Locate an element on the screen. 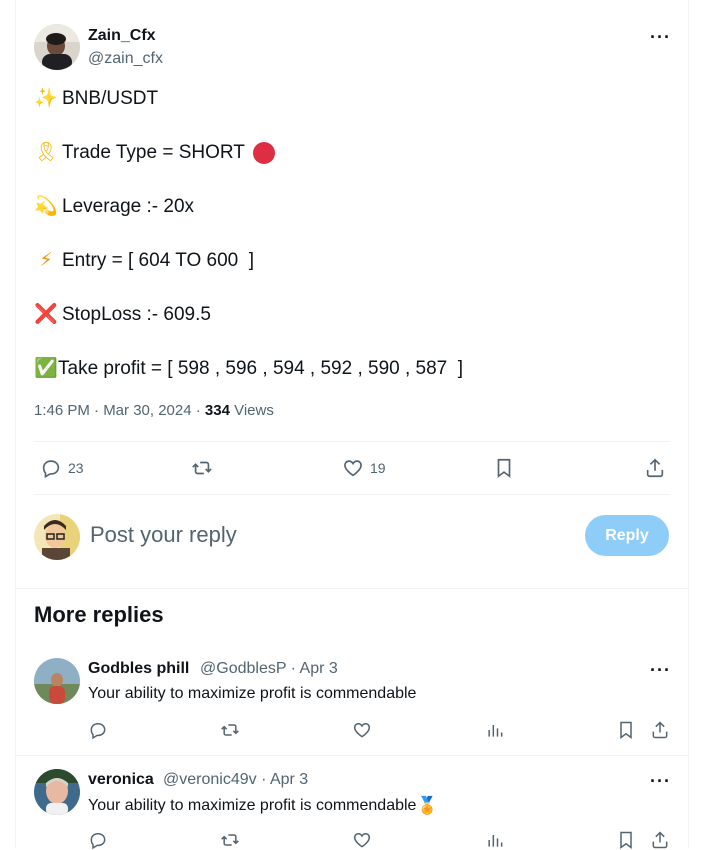 The image size is (703, 850). reply-button: Reply is located at coordinates (627, 535).